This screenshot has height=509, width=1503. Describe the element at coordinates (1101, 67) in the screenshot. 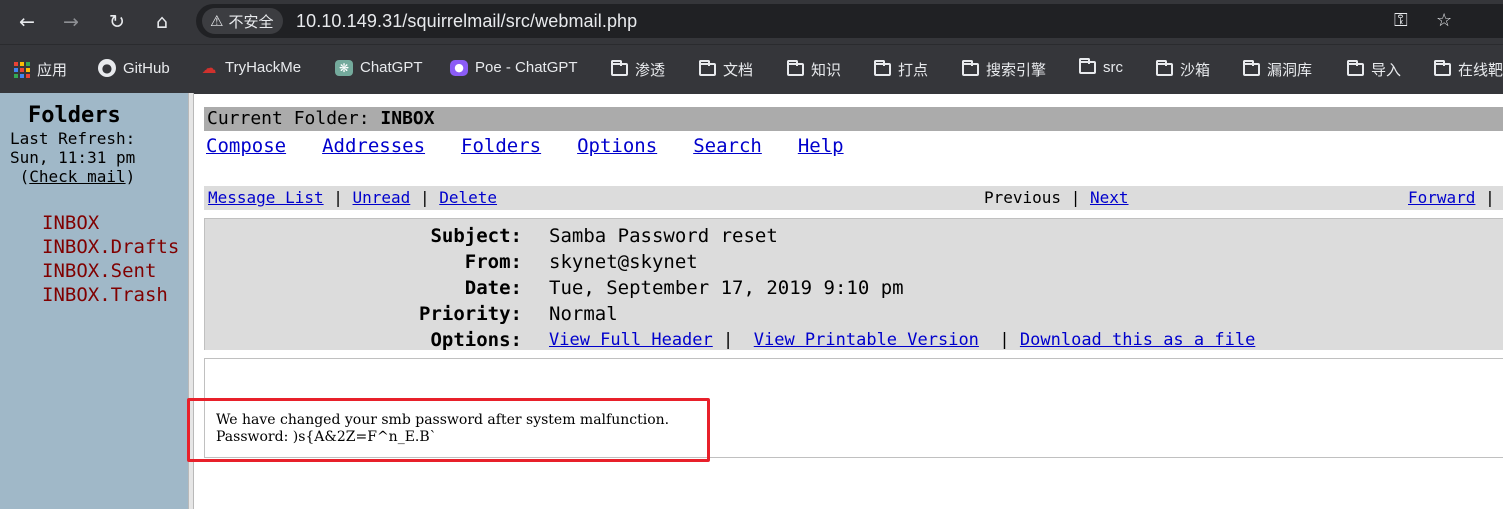

I see `bookmark-folder: src` at that location.